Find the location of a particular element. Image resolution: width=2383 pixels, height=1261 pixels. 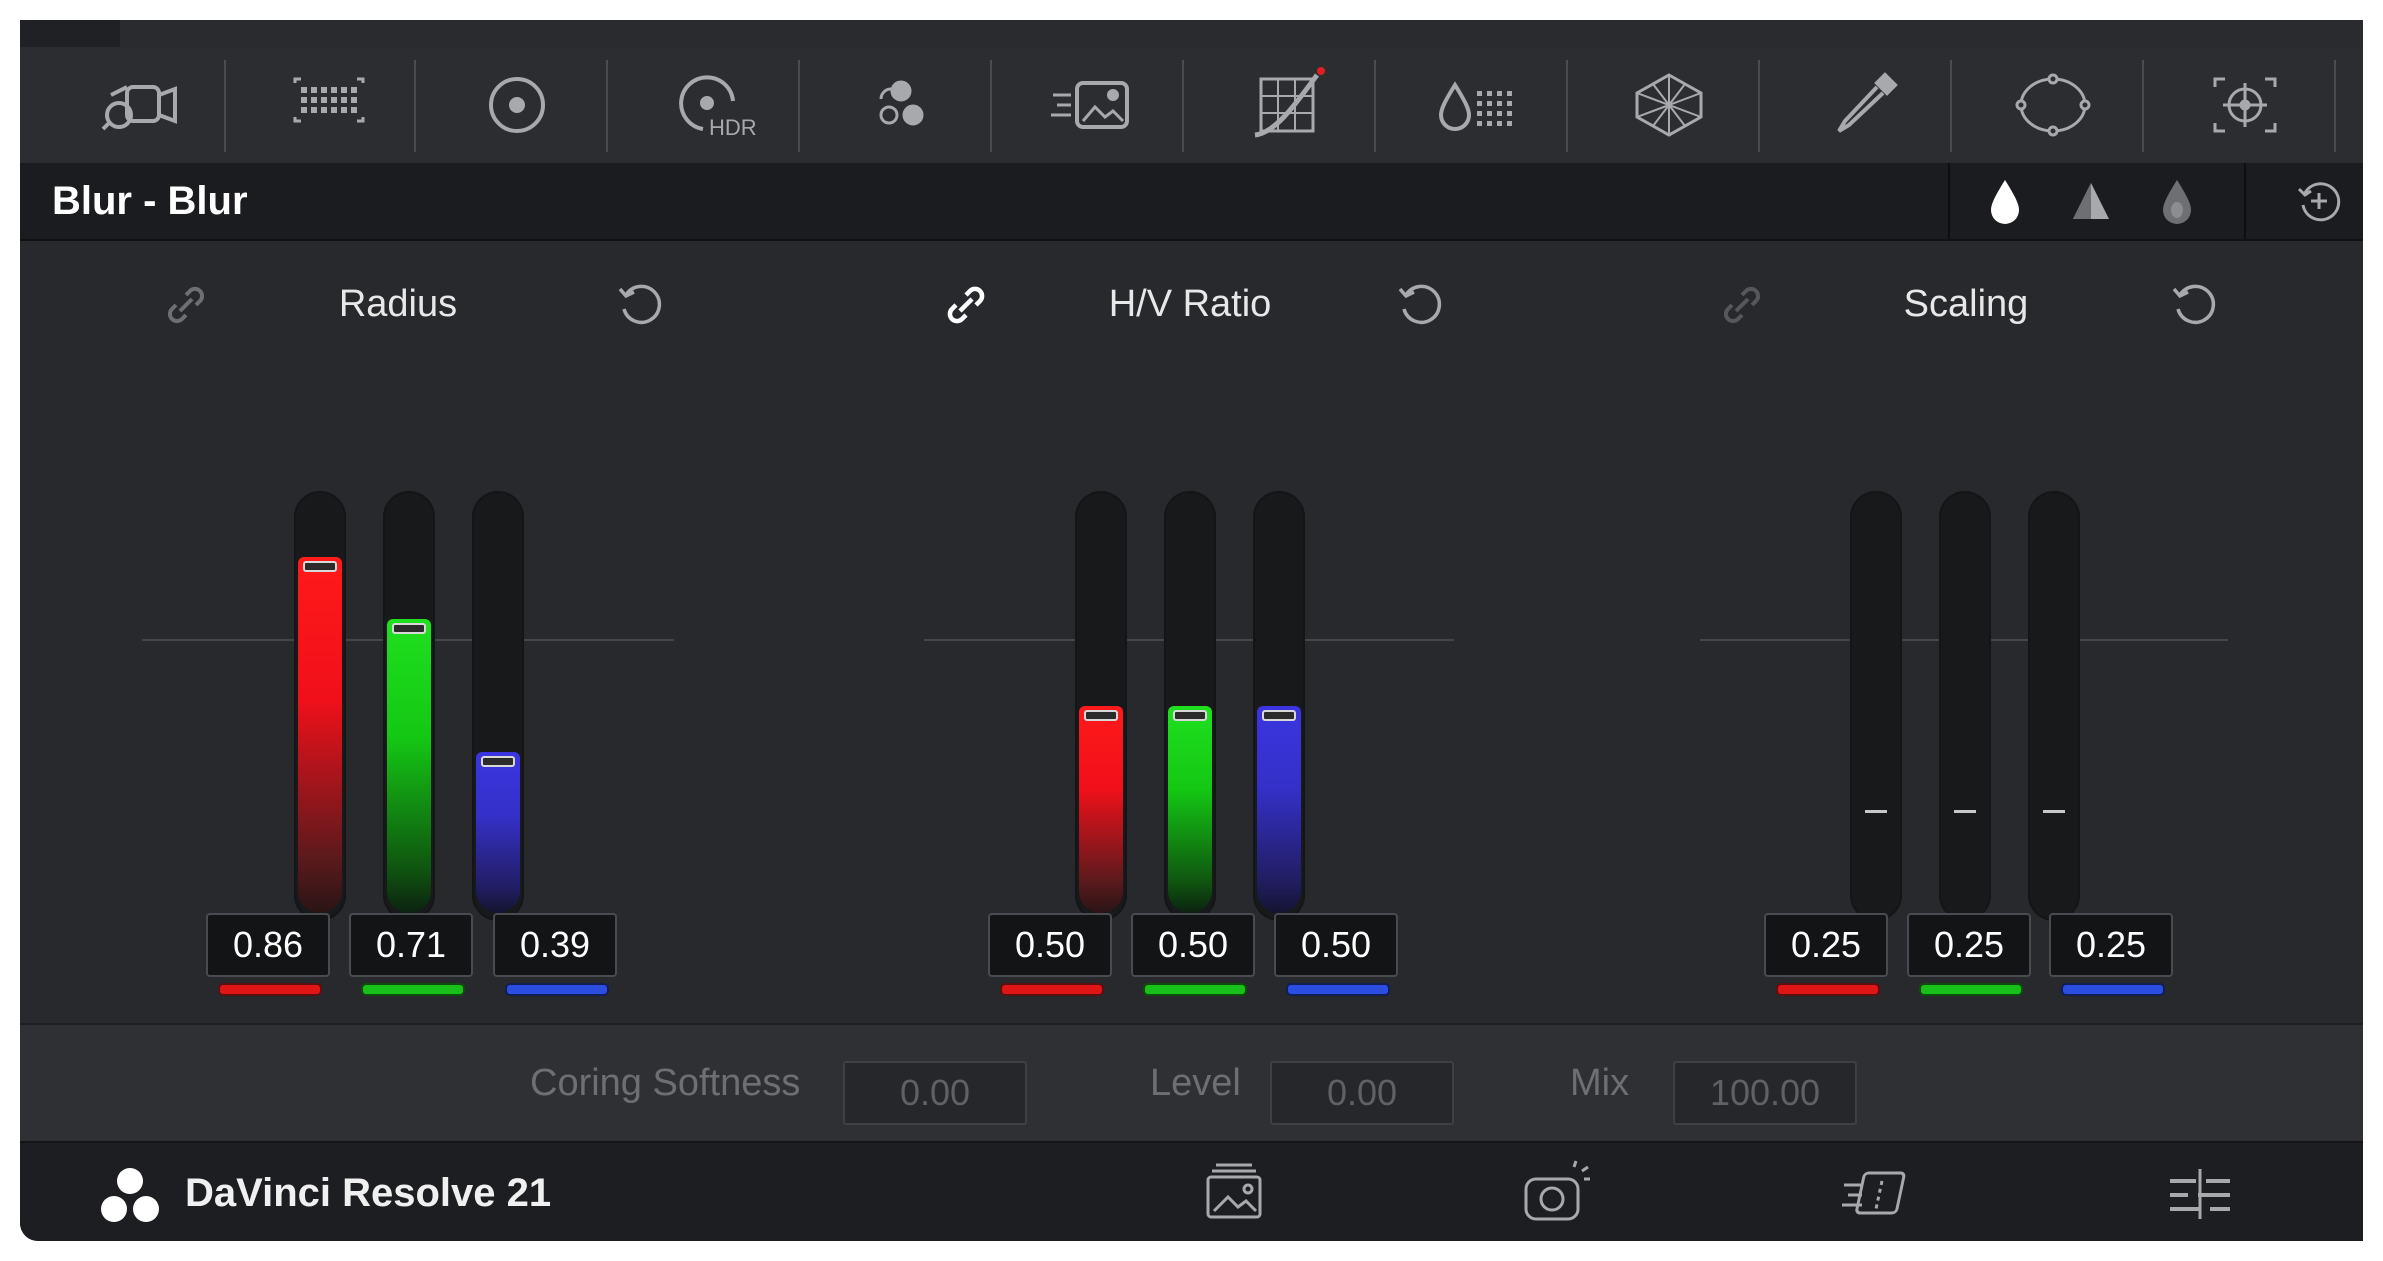

panel-title: Blur - Blur is located at coordinates (150, 201).